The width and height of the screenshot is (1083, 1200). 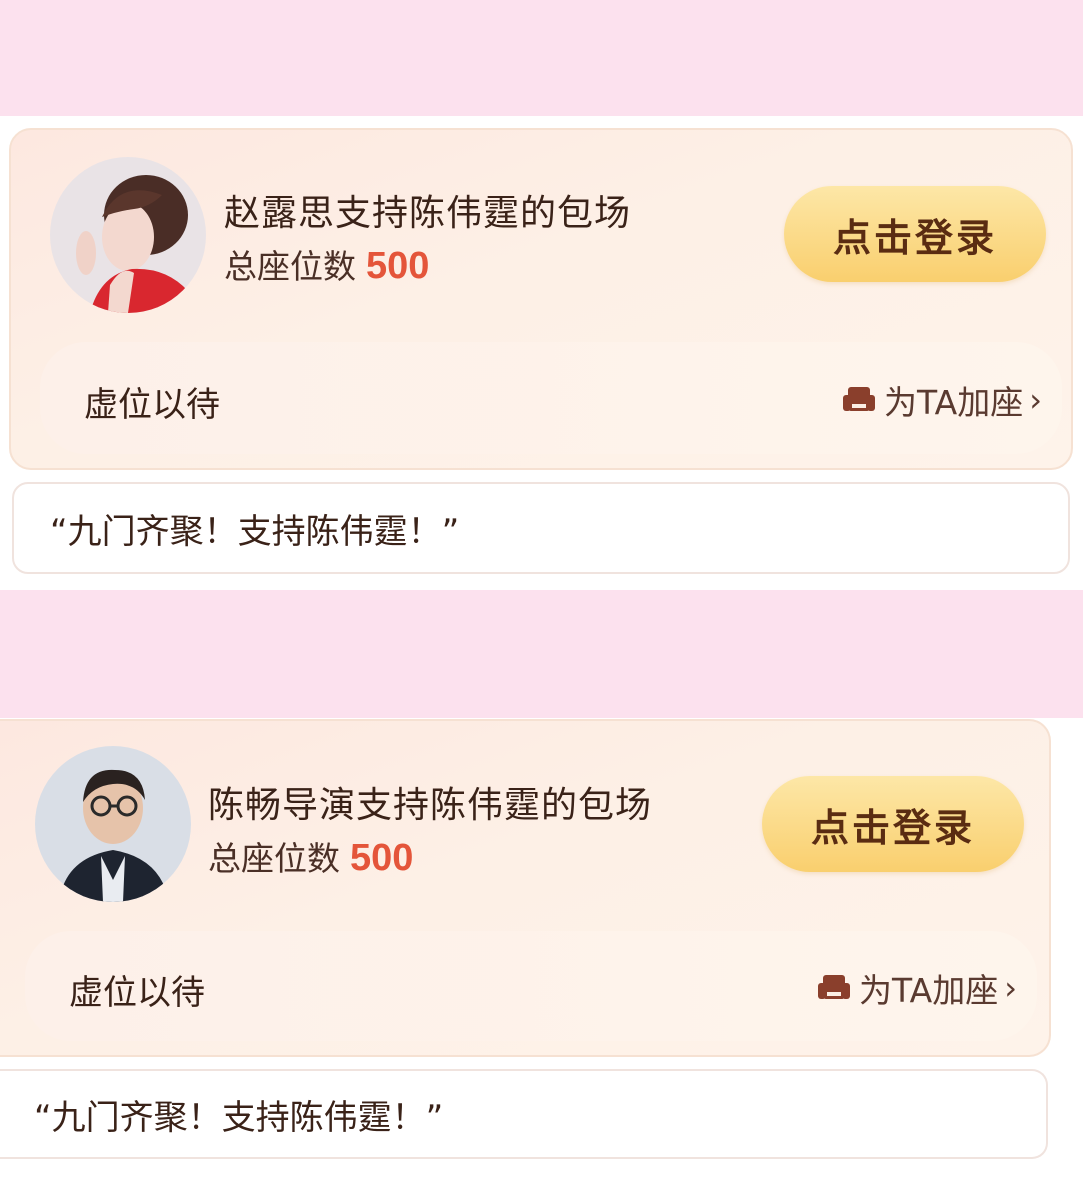 What do you see at coordinates (113, 824) in the screenshot?
I see `man-with-glasses-avatar` at bounding box center [113, 824].